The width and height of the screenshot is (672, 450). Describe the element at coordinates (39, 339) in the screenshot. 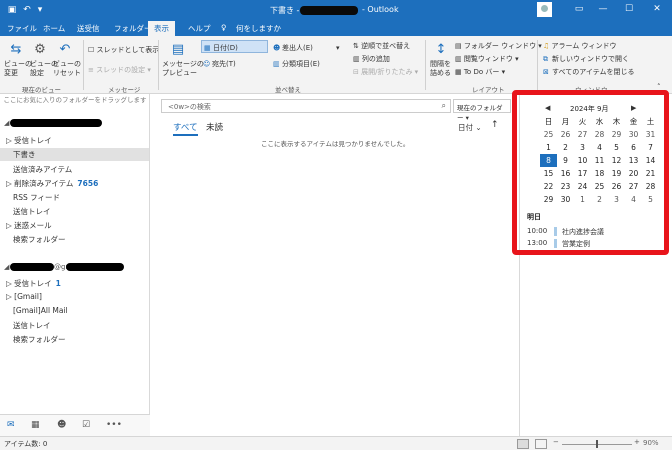

I see `folder-gmail-search-folders: 検索フォルダー` at that location.